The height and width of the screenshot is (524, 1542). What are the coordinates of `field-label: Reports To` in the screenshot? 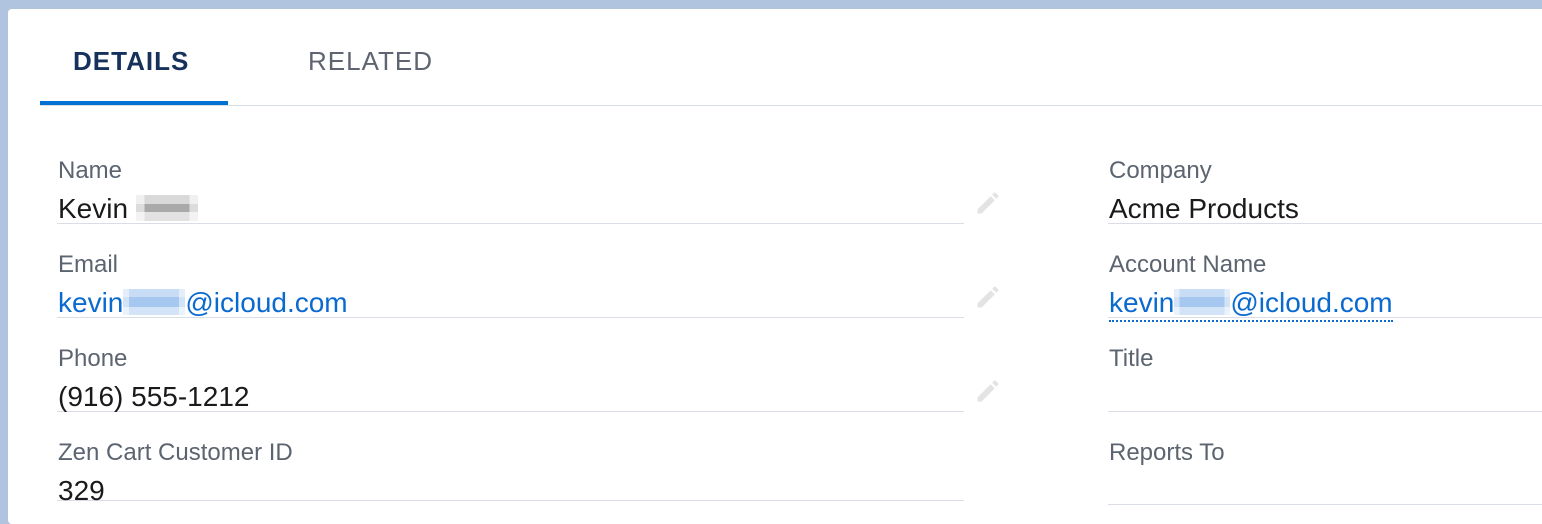 It's located at (1167, 452).